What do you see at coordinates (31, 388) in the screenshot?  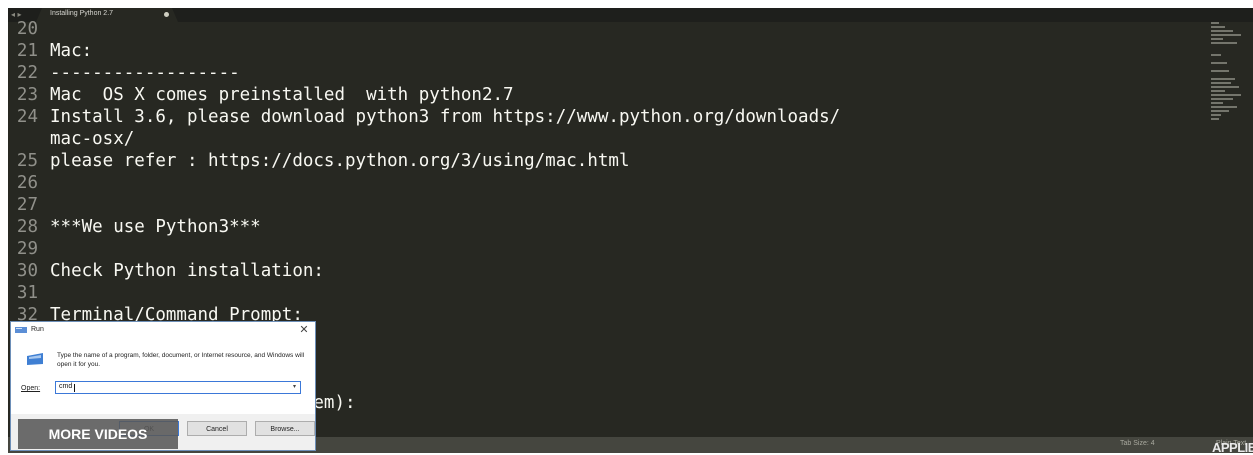 I see `open-label: Open:` at bounding box center [31, 388].